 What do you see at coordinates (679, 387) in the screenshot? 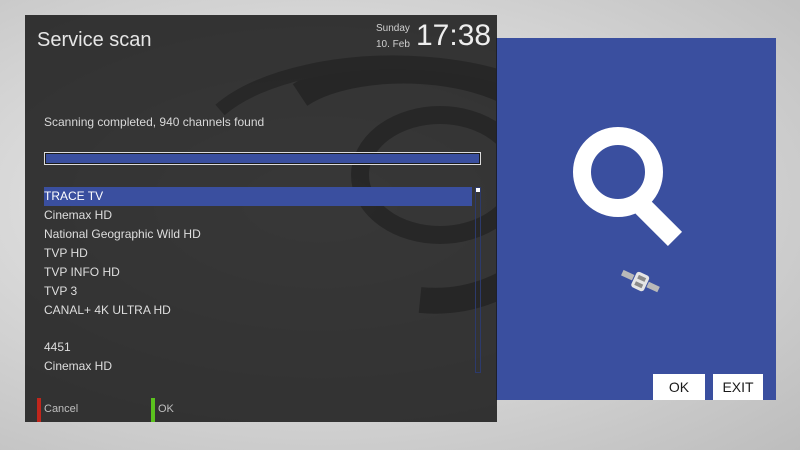
I see `ok-button: OK` at bounding box center [679, 387].